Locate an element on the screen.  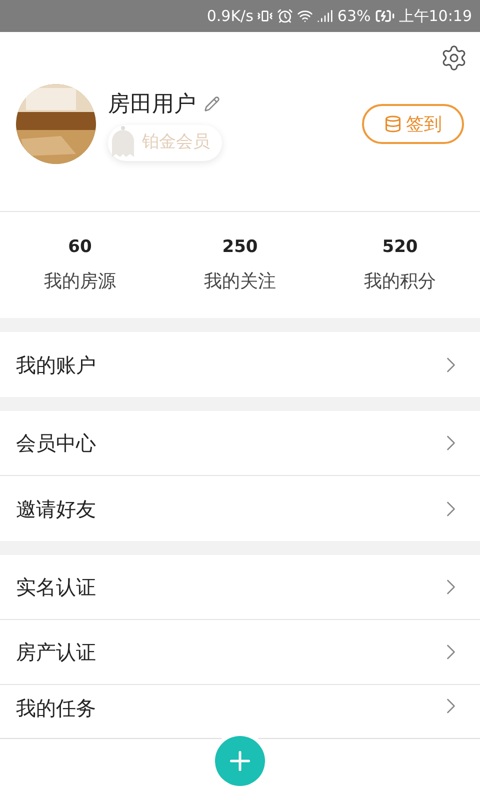
clock: 上午10:19 is located at coordinates (435, 16).